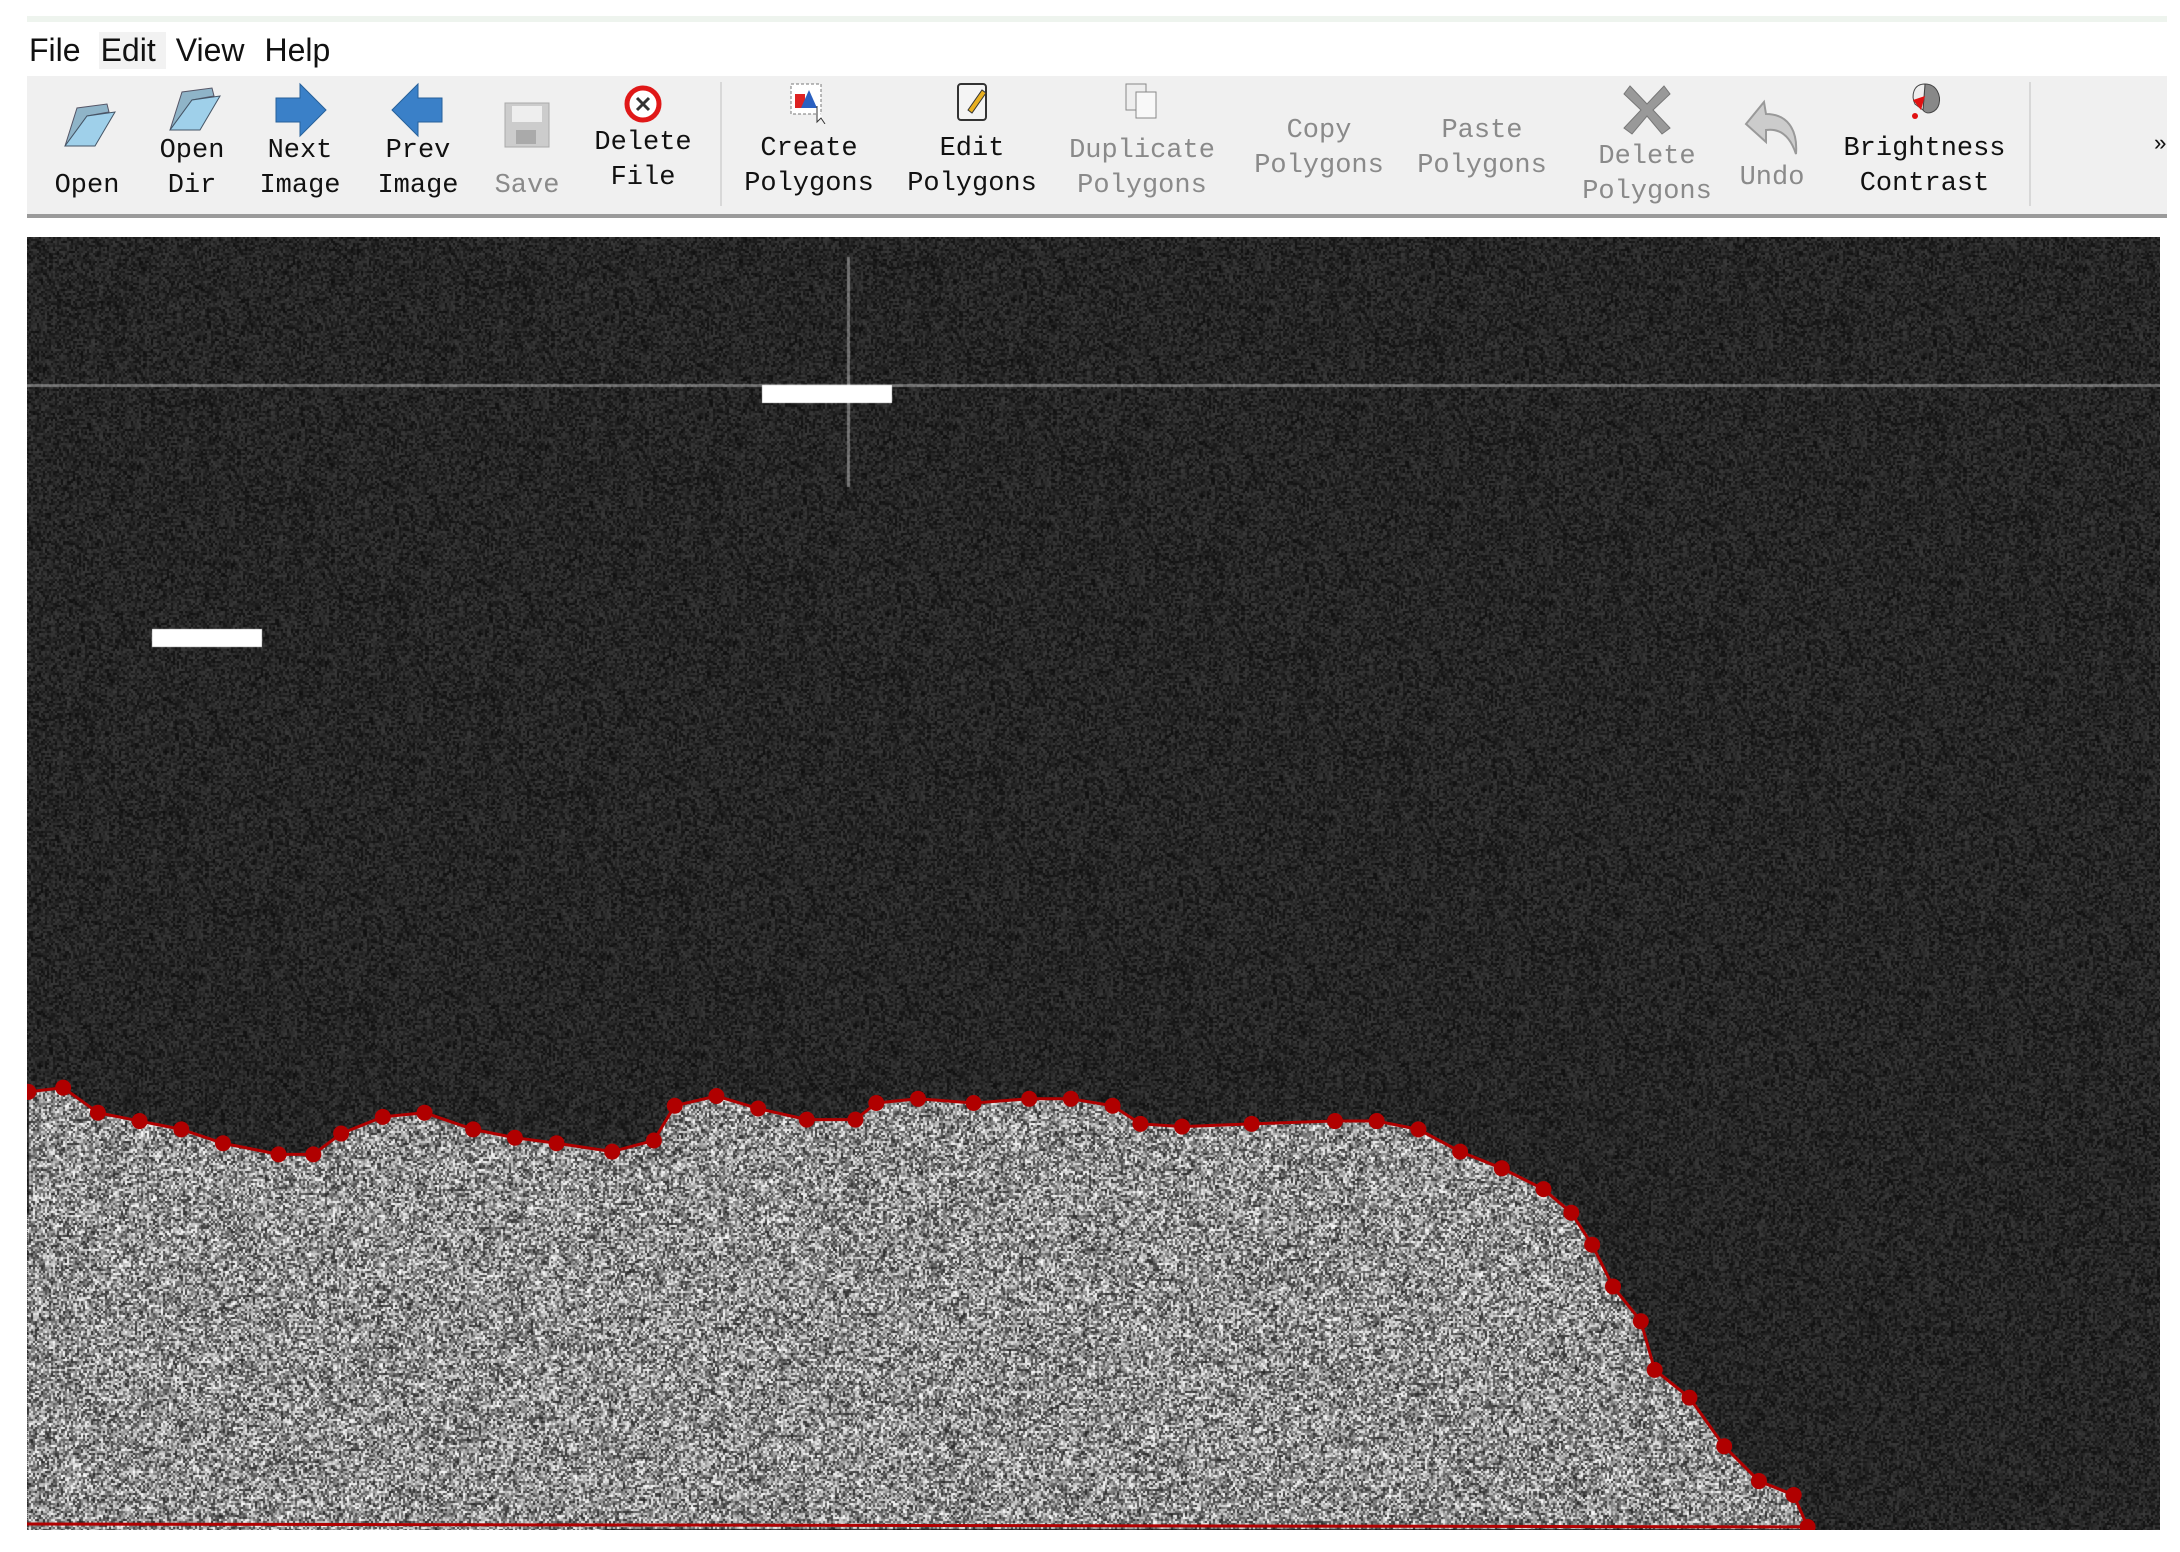 The height and width of the screenshot is (1552, 2180). Describe the element at coordinates (972, 145) in the screenshot. I see `edit-polygons-button: Edit Polygons` at that location.